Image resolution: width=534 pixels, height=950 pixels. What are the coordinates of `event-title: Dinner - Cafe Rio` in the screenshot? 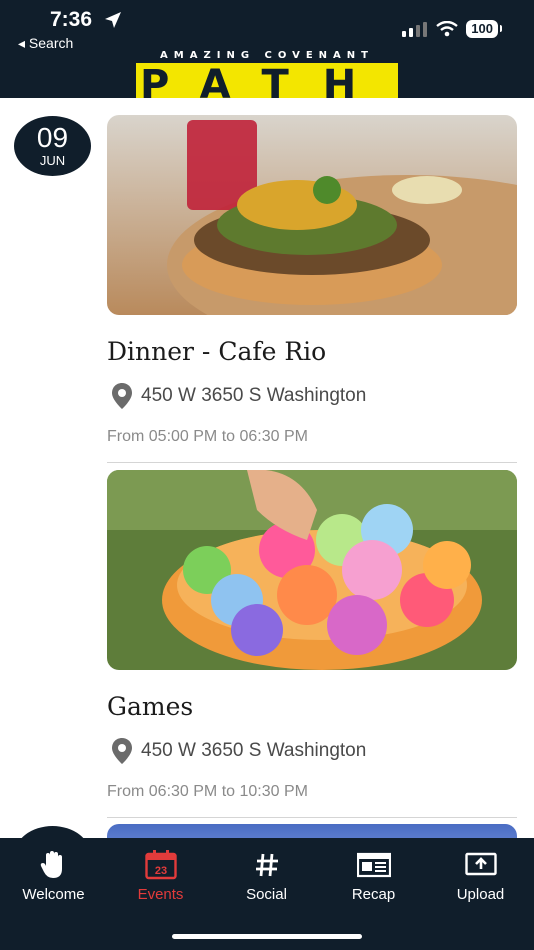 It's located at (217, 351).